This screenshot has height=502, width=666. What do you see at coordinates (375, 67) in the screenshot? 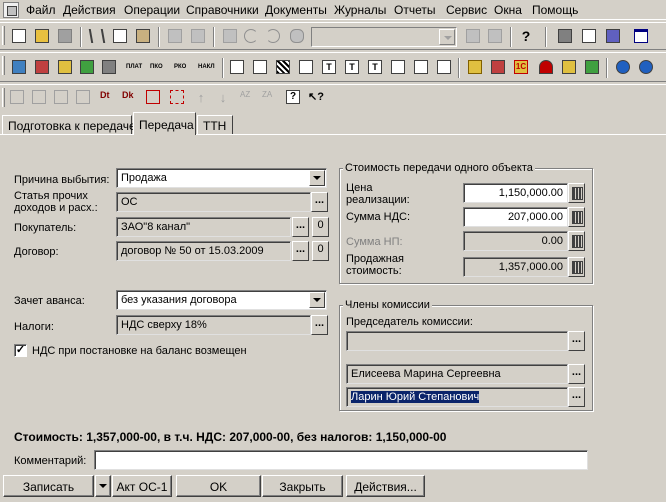
I see `report-t-icon-3: T` at bounding box center [375, 67].